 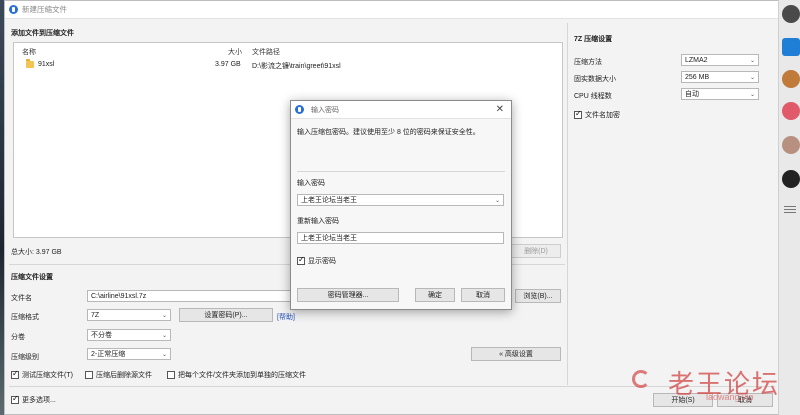 What do you see at coordinates (95, 315) in the screenshot?
I see `format-value: 7Z` at bounding box center [95, 315].